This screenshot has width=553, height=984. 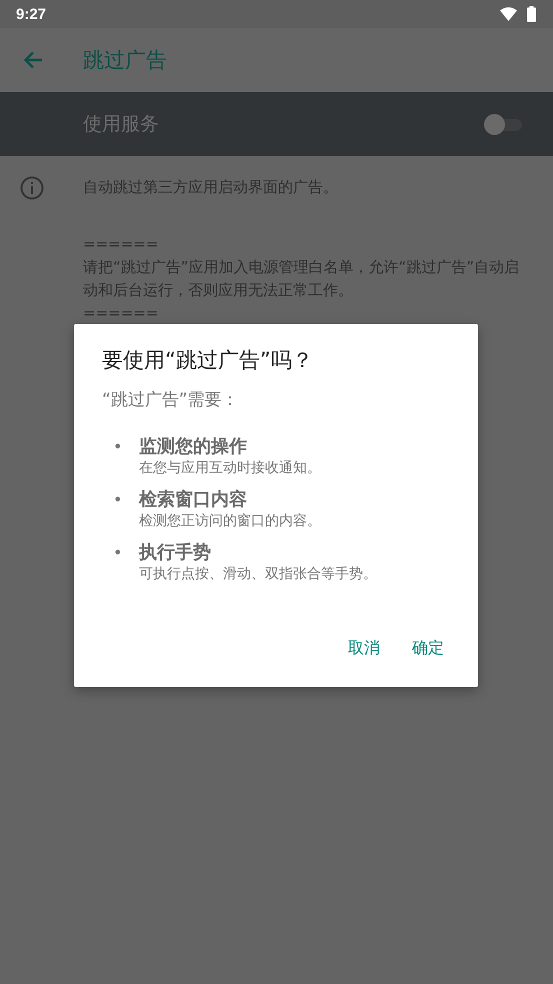 What do you see at coordinates (193, 447) in the screenshot?
I see `permission-title: 监测您的操作` at bounding box center [193, 447].